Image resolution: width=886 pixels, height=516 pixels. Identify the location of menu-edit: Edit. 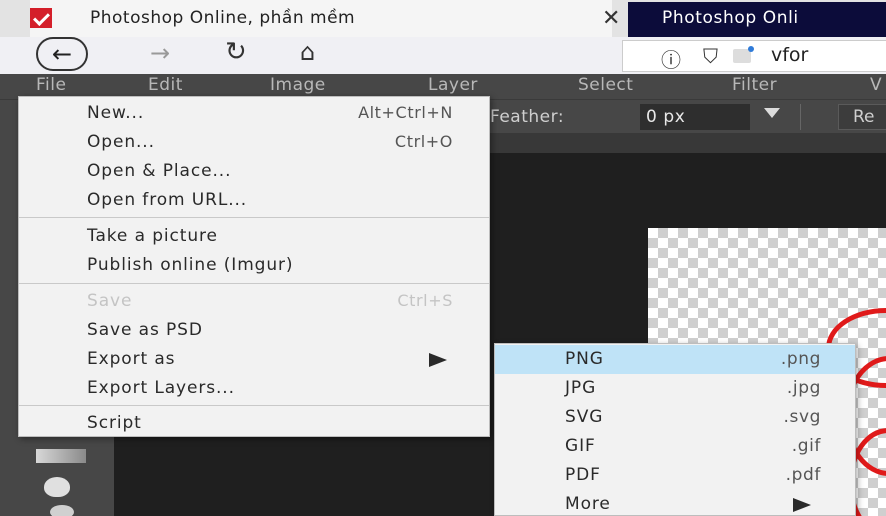
(165, 85).